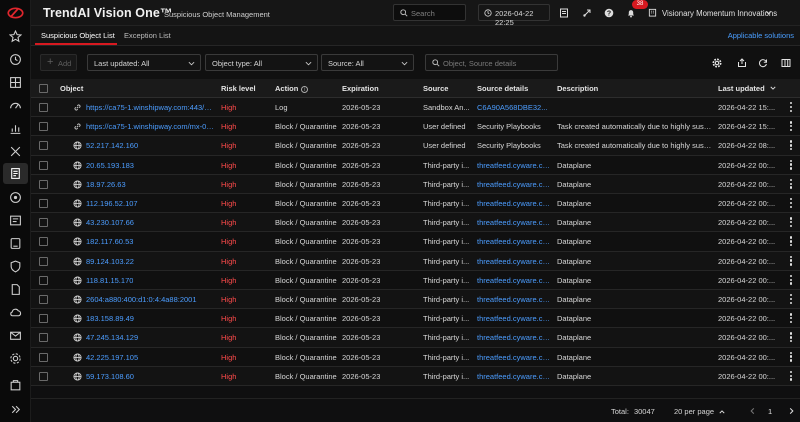 Image resolution: width=800 pixels, height=422 pixels. What do you see at coordinates (502, 88) in the screenshot?
I see `column-header-source-details: Source details` at bounding box center [502, 88].